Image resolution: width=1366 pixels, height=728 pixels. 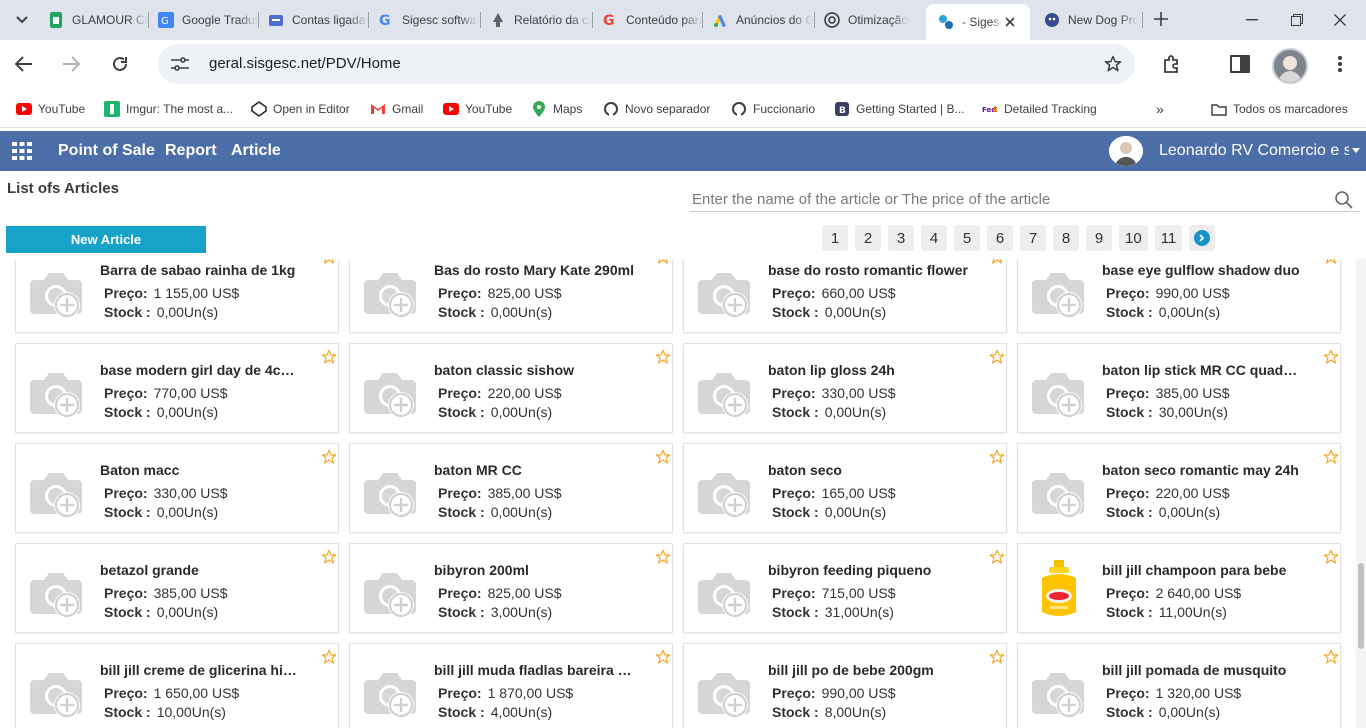 What do you see at coordinates (22, 20) in the screenshot?
I see `tab-search-button` at bounding box center [22, 20].